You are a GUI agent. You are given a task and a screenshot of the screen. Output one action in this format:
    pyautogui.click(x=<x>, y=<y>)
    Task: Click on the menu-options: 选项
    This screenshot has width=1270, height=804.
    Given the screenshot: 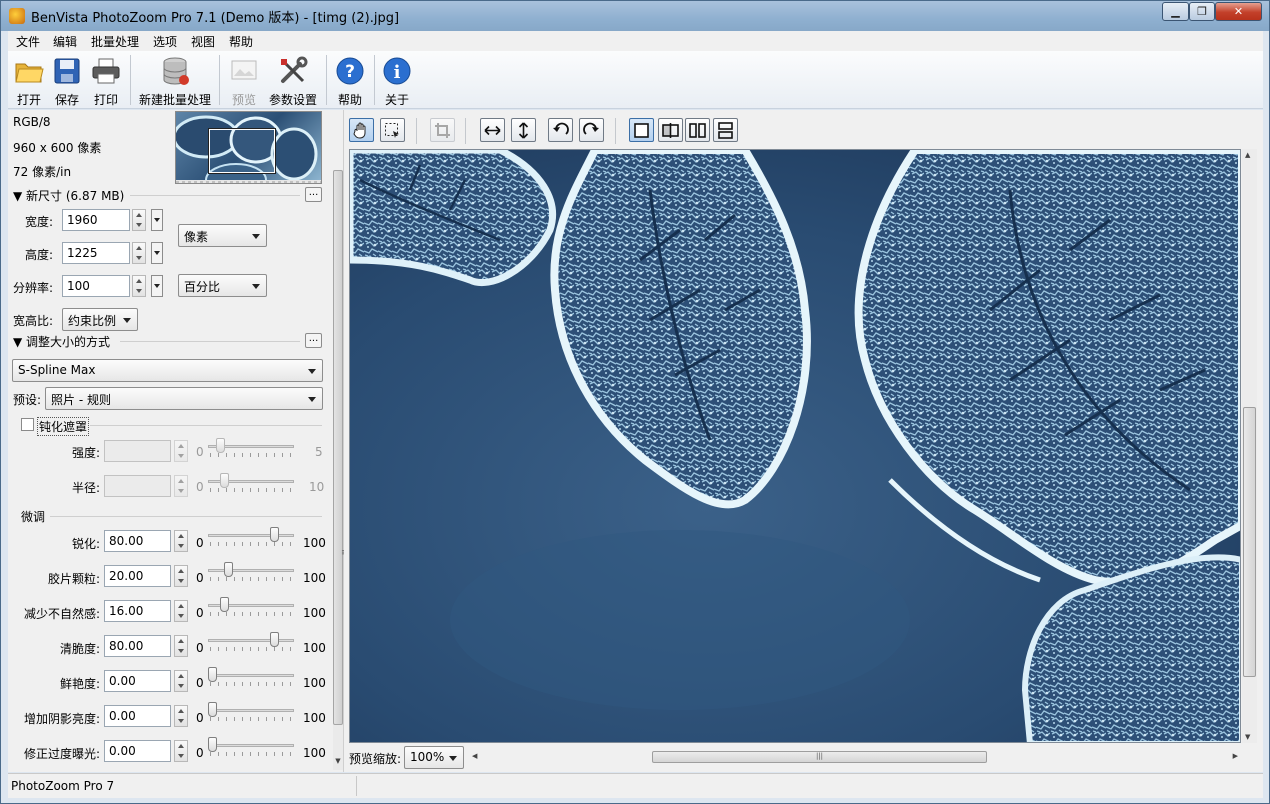 What is the action you would take?
    pyautogui.click(x=165, y=41)
    